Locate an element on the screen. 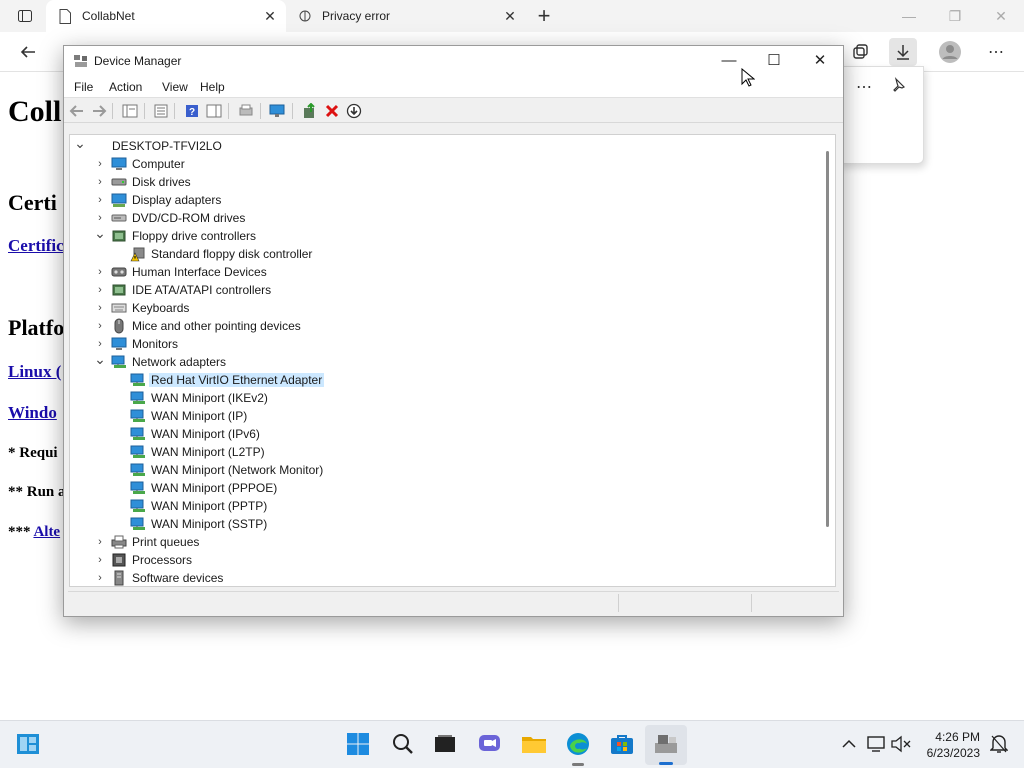 The height and width of the screenshot is (768, 1024). network-status-icon is located at coordinates (877, 744).